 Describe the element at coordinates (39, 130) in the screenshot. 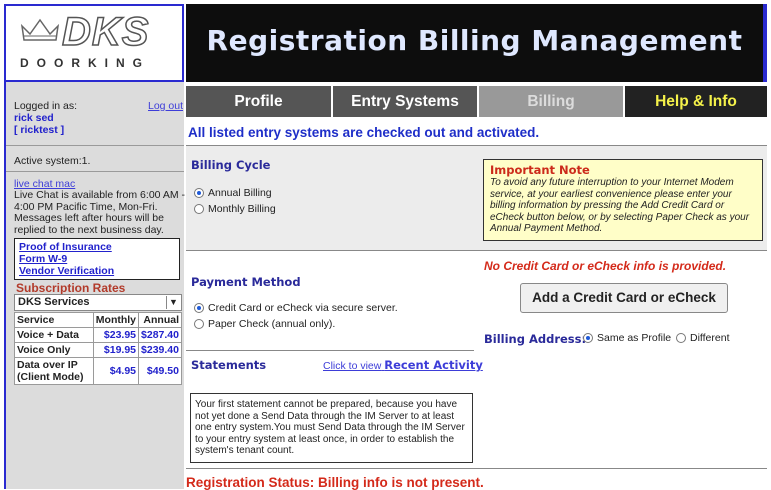

I see `user-id: [ ricktest ]` at that location.